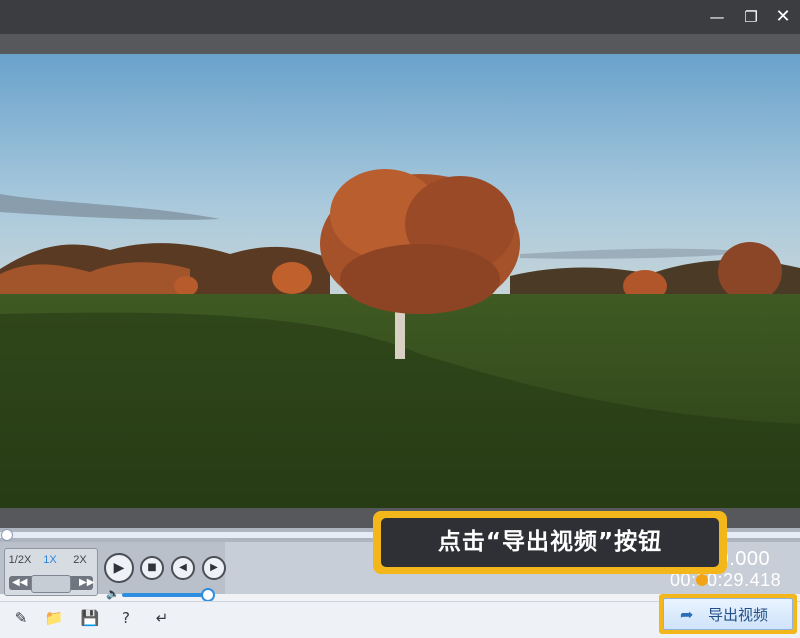 The width and height of the screenshot is (800, 638). I want to click on previous-frame-button: ◀, so click(183, 568).